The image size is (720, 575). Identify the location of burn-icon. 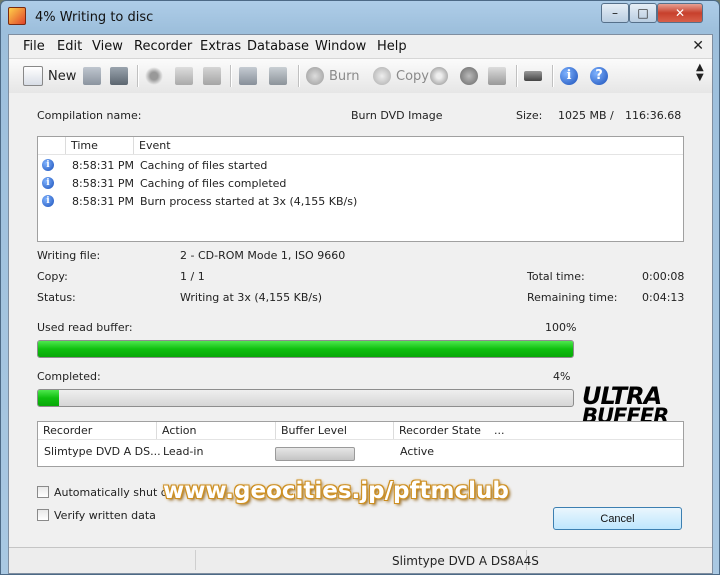
(315, 76).